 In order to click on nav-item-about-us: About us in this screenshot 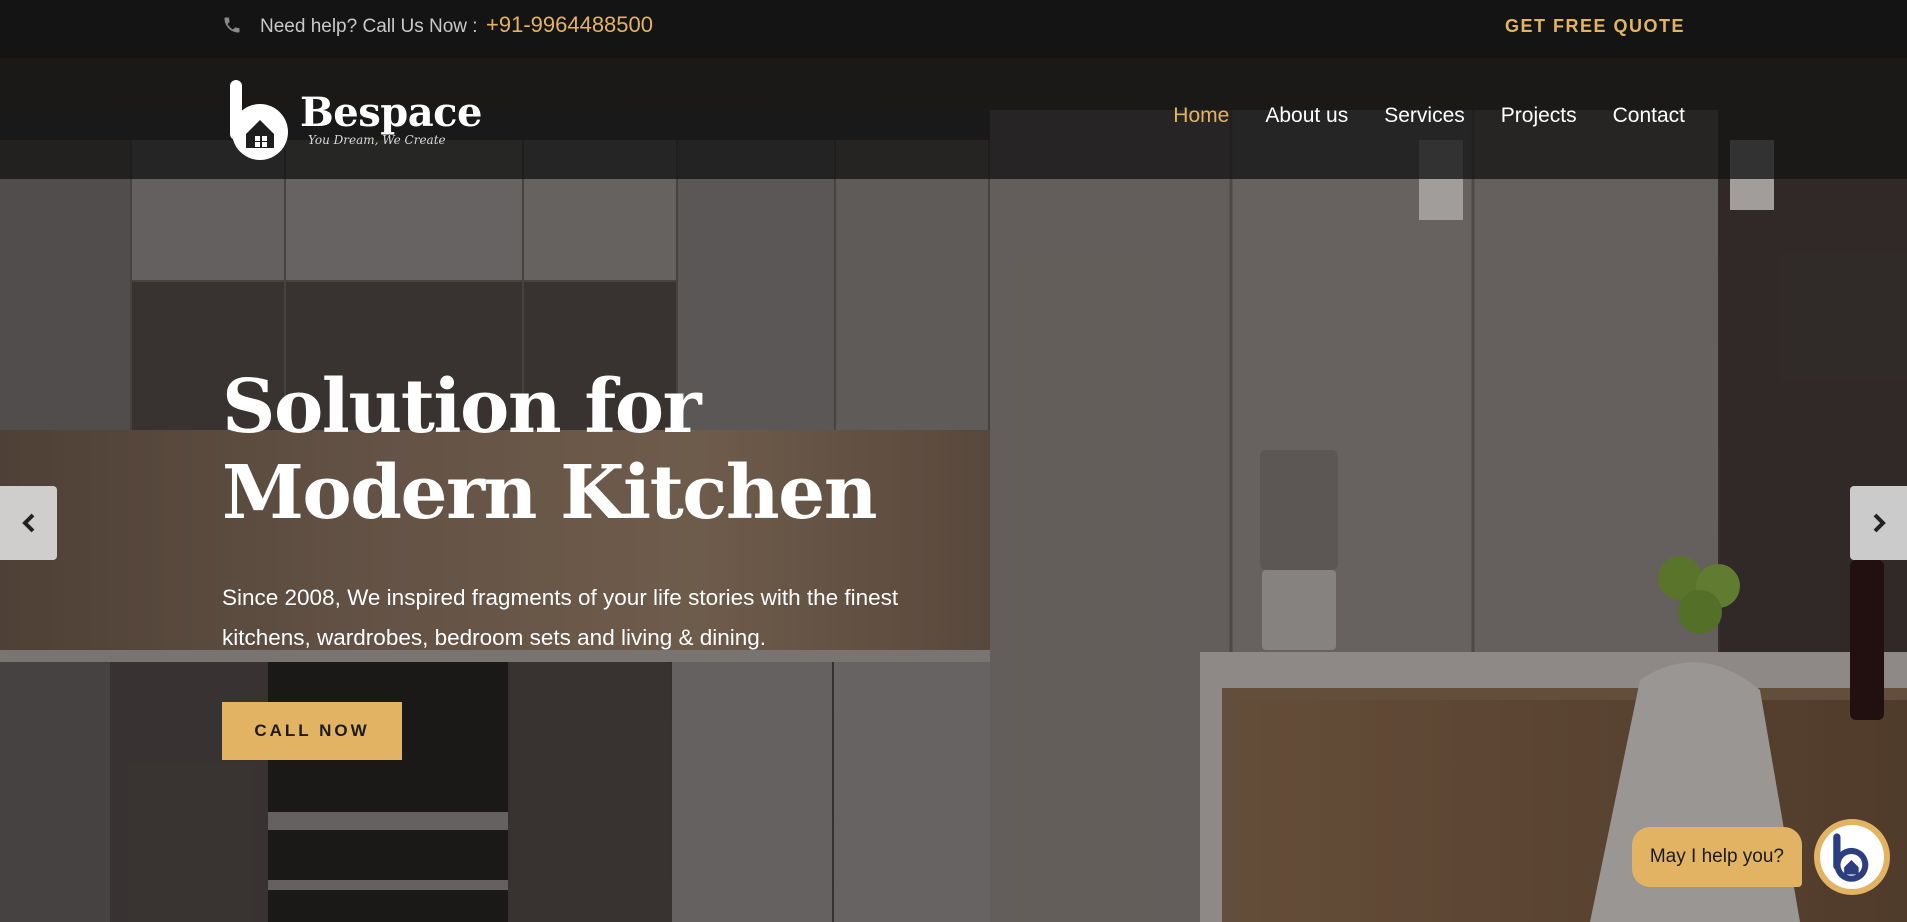, I will do `click(1306, 116)`.